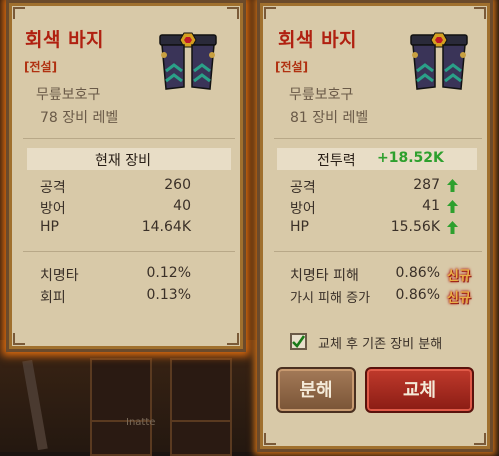  Describe the element at coordinates (166, 227) in the screenshot. I see `stat-value: 14.64K` at that location.